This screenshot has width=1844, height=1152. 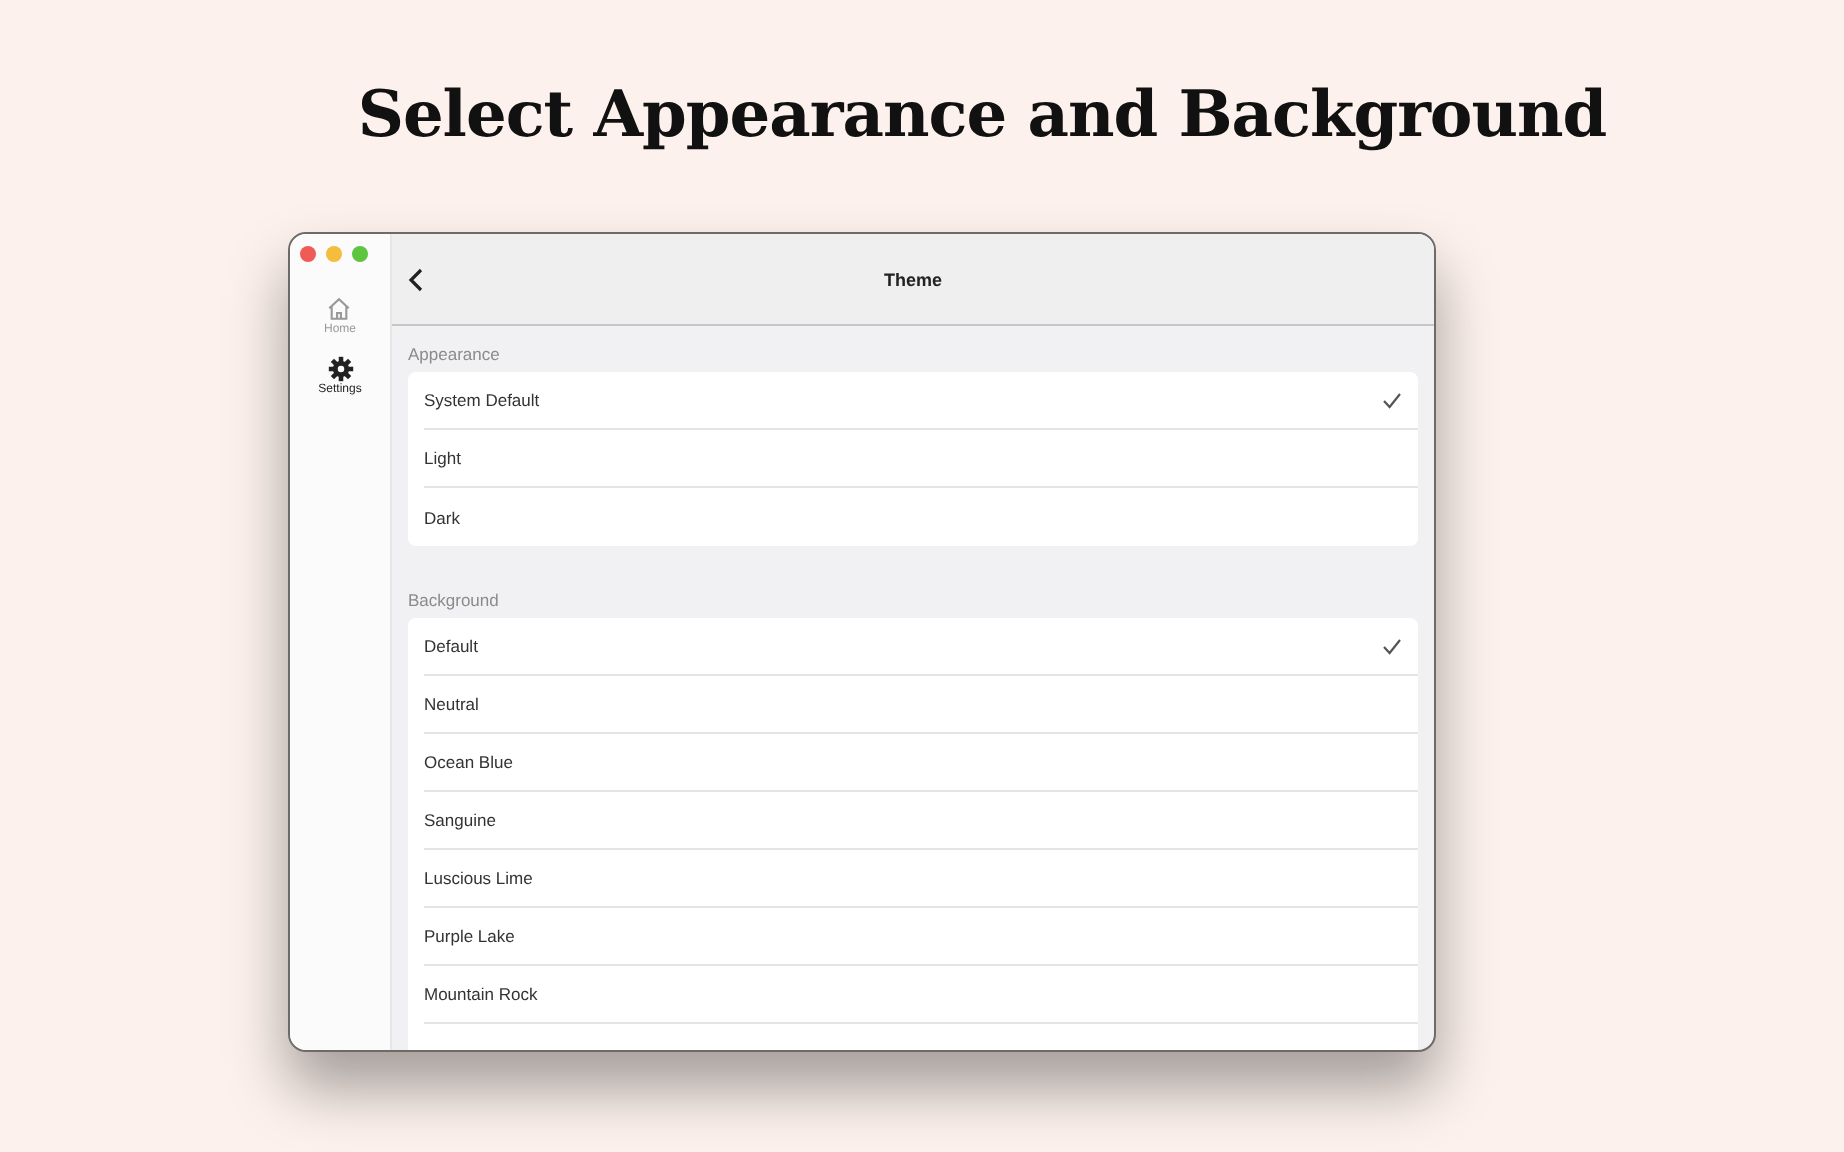 I want to click on option-row: Default, so click(x=921, y=647).